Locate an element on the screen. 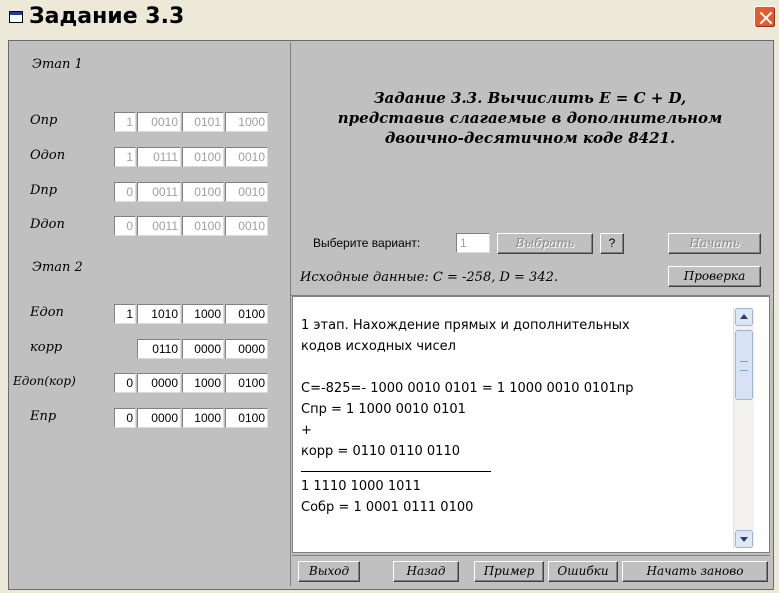 The width and height of the screenshot is (779, 593). odop-sign-cell: 1 is located at coordinates (125, 157).